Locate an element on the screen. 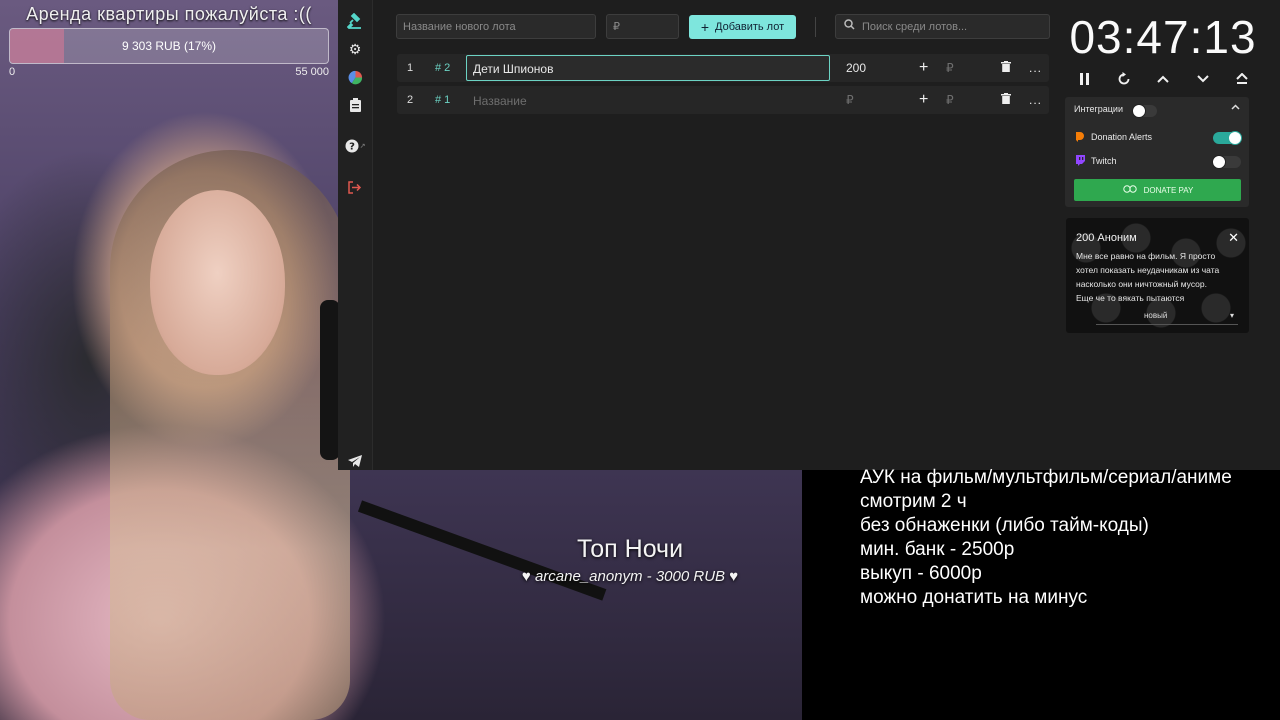  timer-controls is located at coordinates (1163, 79).